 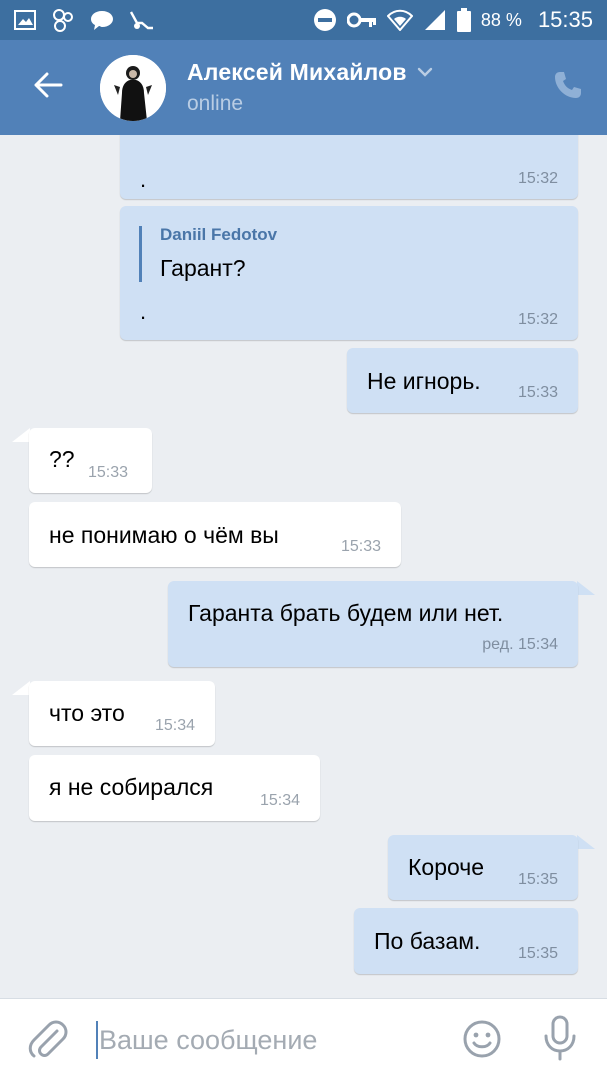 What do you see at coordinates (346, 613) in the screenshot?
I see `message-text: Гаранта брать будем или нет.` at bounding box center [346, 613].